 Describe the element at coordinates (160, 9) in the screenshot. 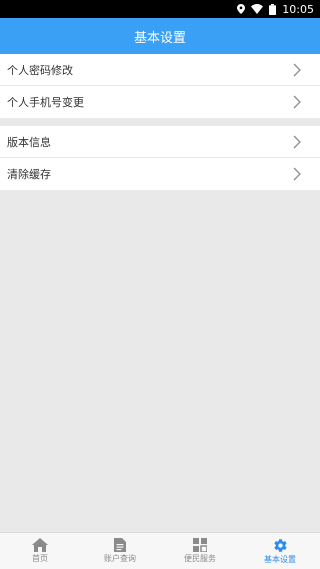

I see `status-bar: 10:05` at that location.